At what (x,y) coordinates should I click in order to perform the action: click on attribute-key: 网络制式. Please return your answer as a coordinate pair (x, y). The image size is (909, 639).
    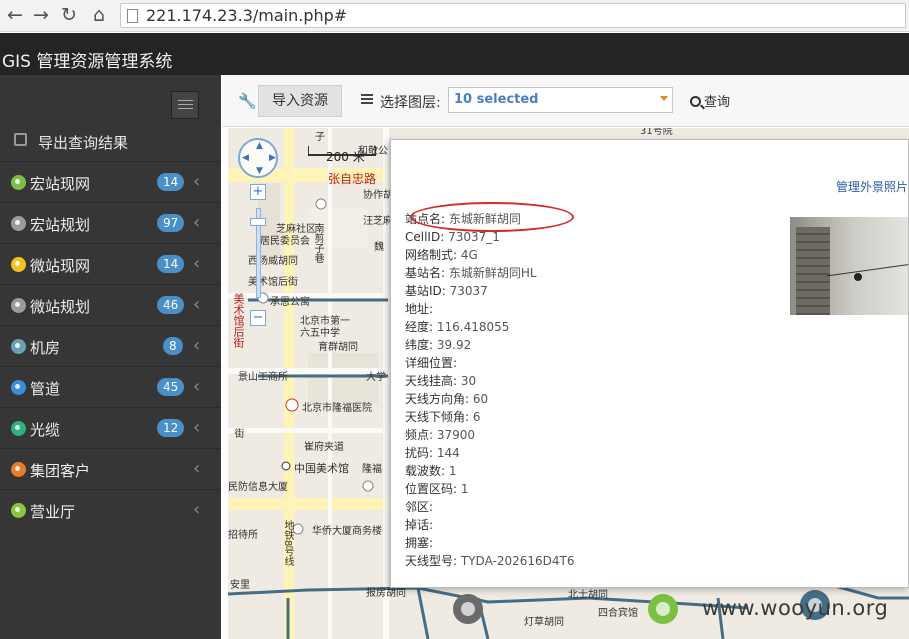
    Looking at the image, I should click on (429, 255).